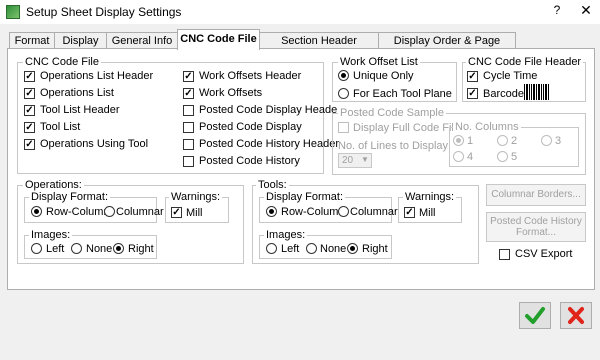  What do you see at coordinates (514, 157) in the screenshot?
I see `label-column-5: 5` at bounding box center [514, 157].